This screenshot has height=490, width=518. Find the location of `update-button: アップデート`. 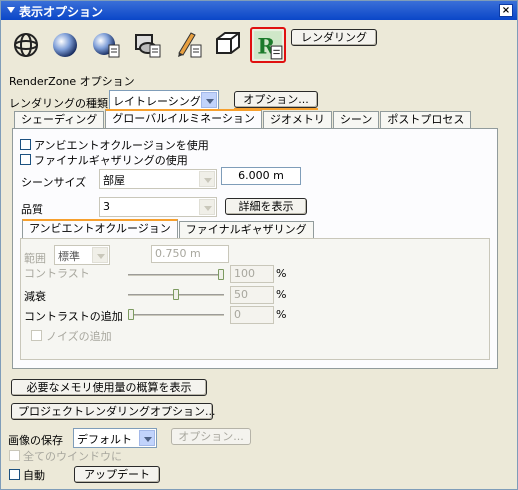

update-button: アップデート is located at coordinates (117, 474).